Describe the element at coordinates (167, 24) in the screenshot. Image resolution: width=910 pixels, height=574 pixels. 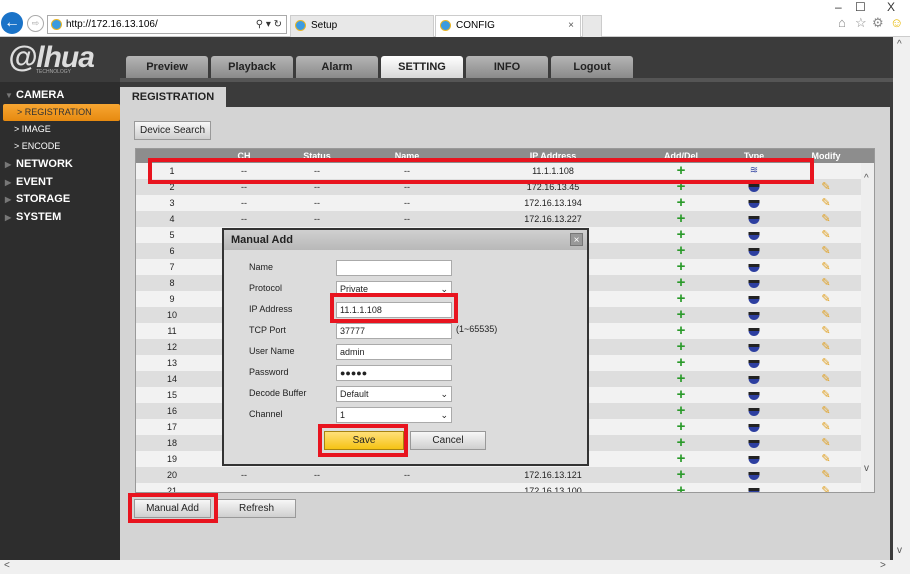
I see `address-bar: http://172.16.13.106/ ⚲ ▾ ↻` at that location.